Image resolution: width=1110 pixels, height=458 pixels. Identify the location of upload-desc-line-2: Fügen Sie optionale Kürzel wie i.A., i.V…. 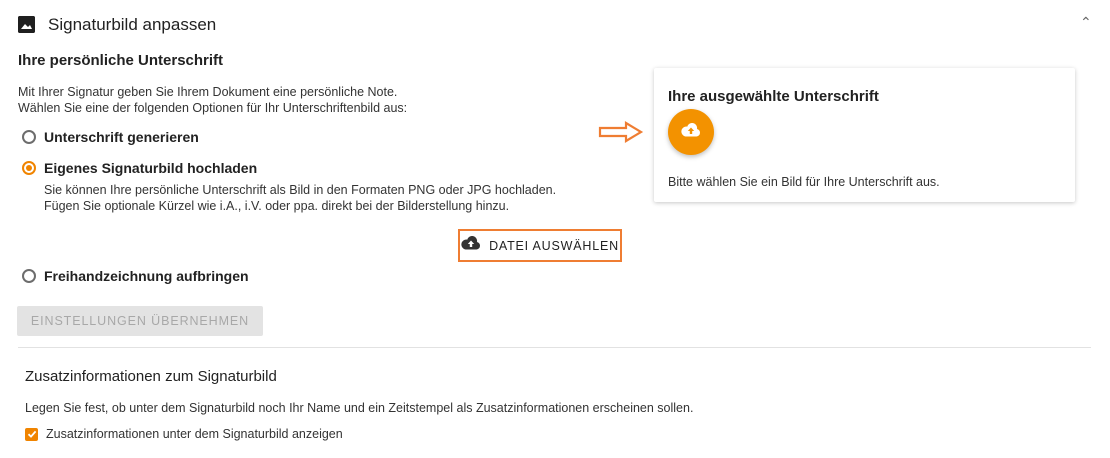
(277, 206).